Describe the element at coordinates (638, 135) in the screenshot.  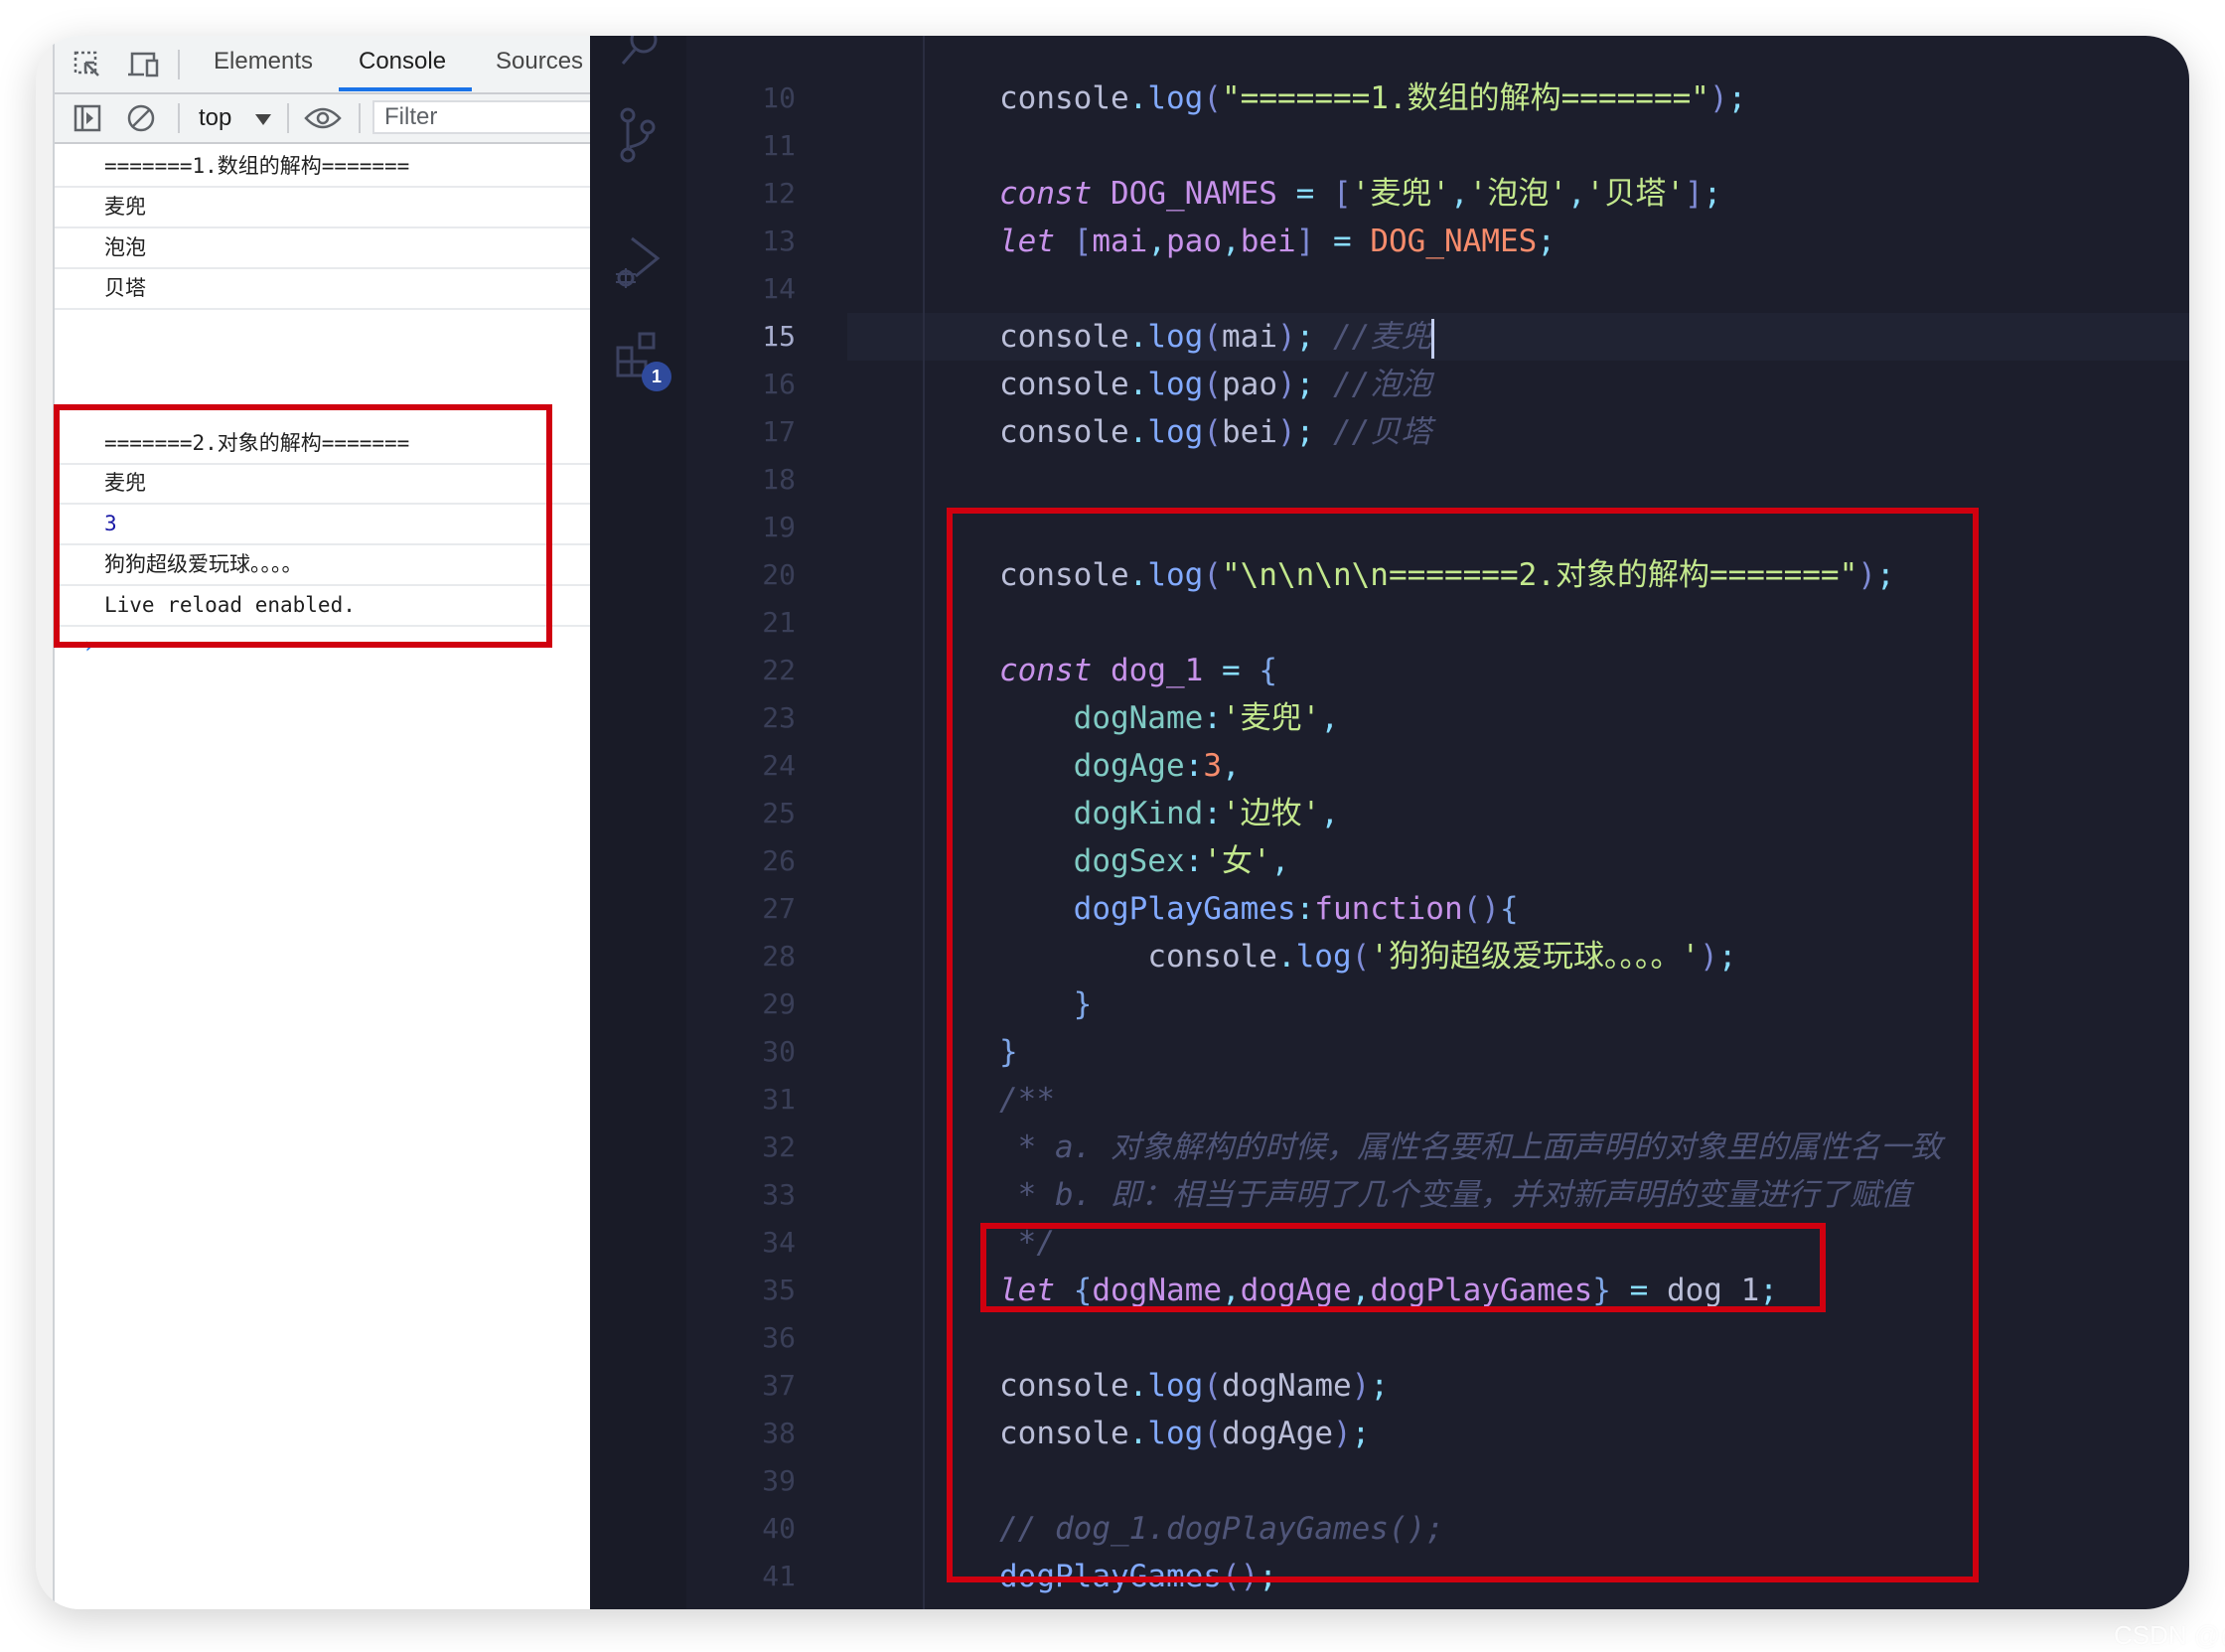
I see `source-control-icon` at that location.